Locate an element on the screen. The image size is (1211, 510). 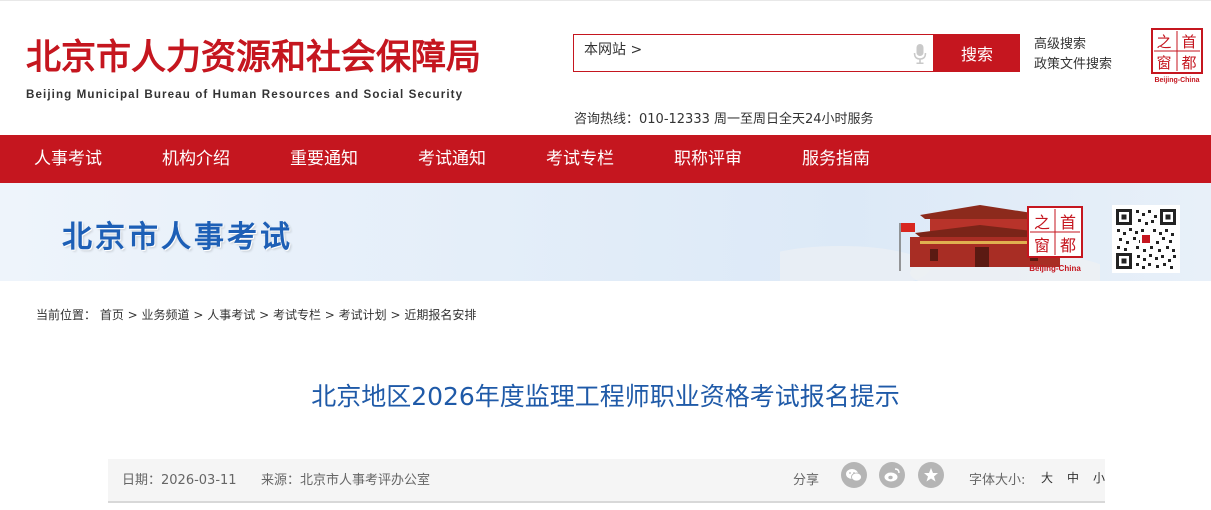
advanced-search-link: 高级搜索 is located at coordinates (1073, 45).